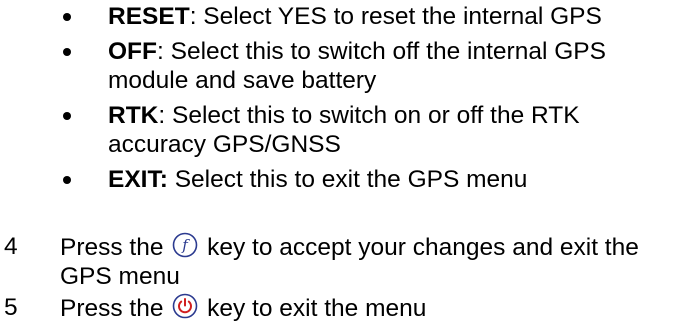  I want to click on svg-text: f, so click(186, 245).